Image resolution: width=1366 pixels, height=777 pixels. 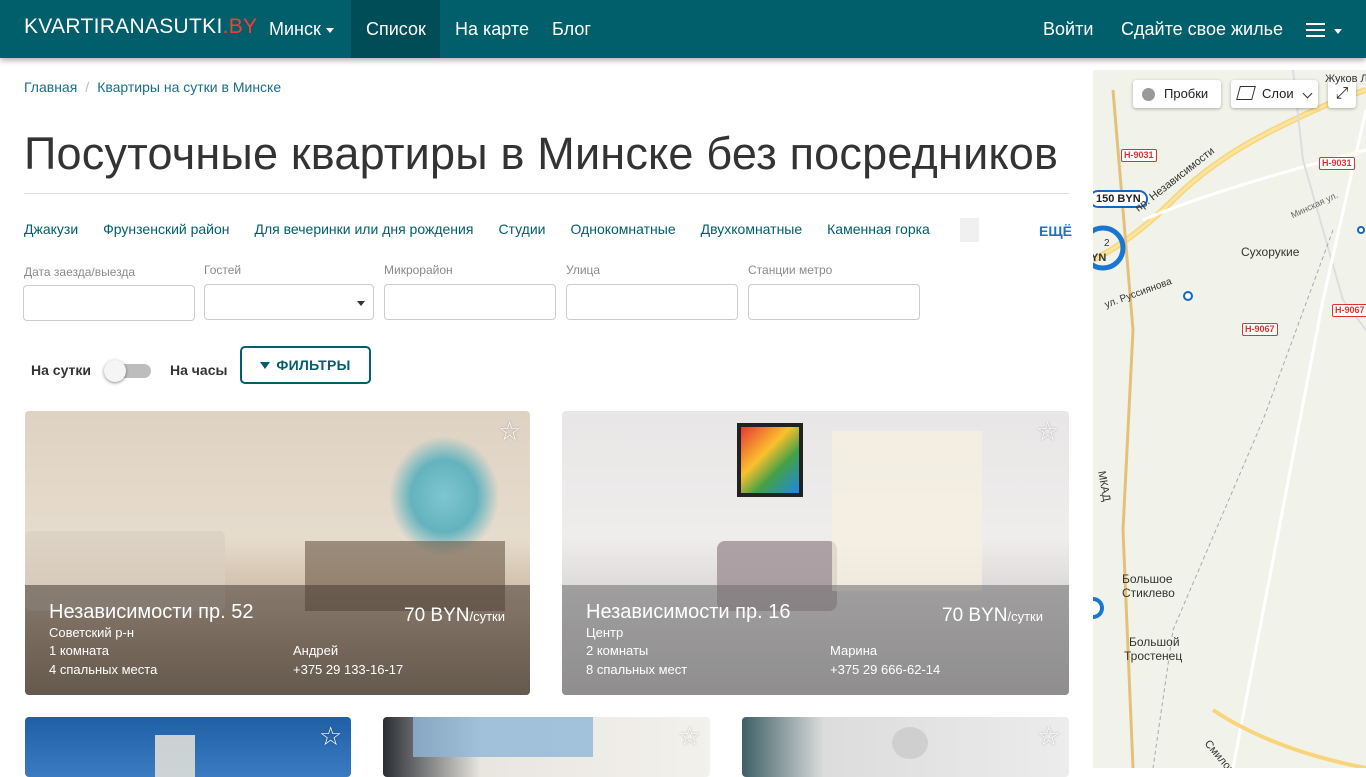 I want to click on district-label: Микрорайон, so click(x=418, y=270).